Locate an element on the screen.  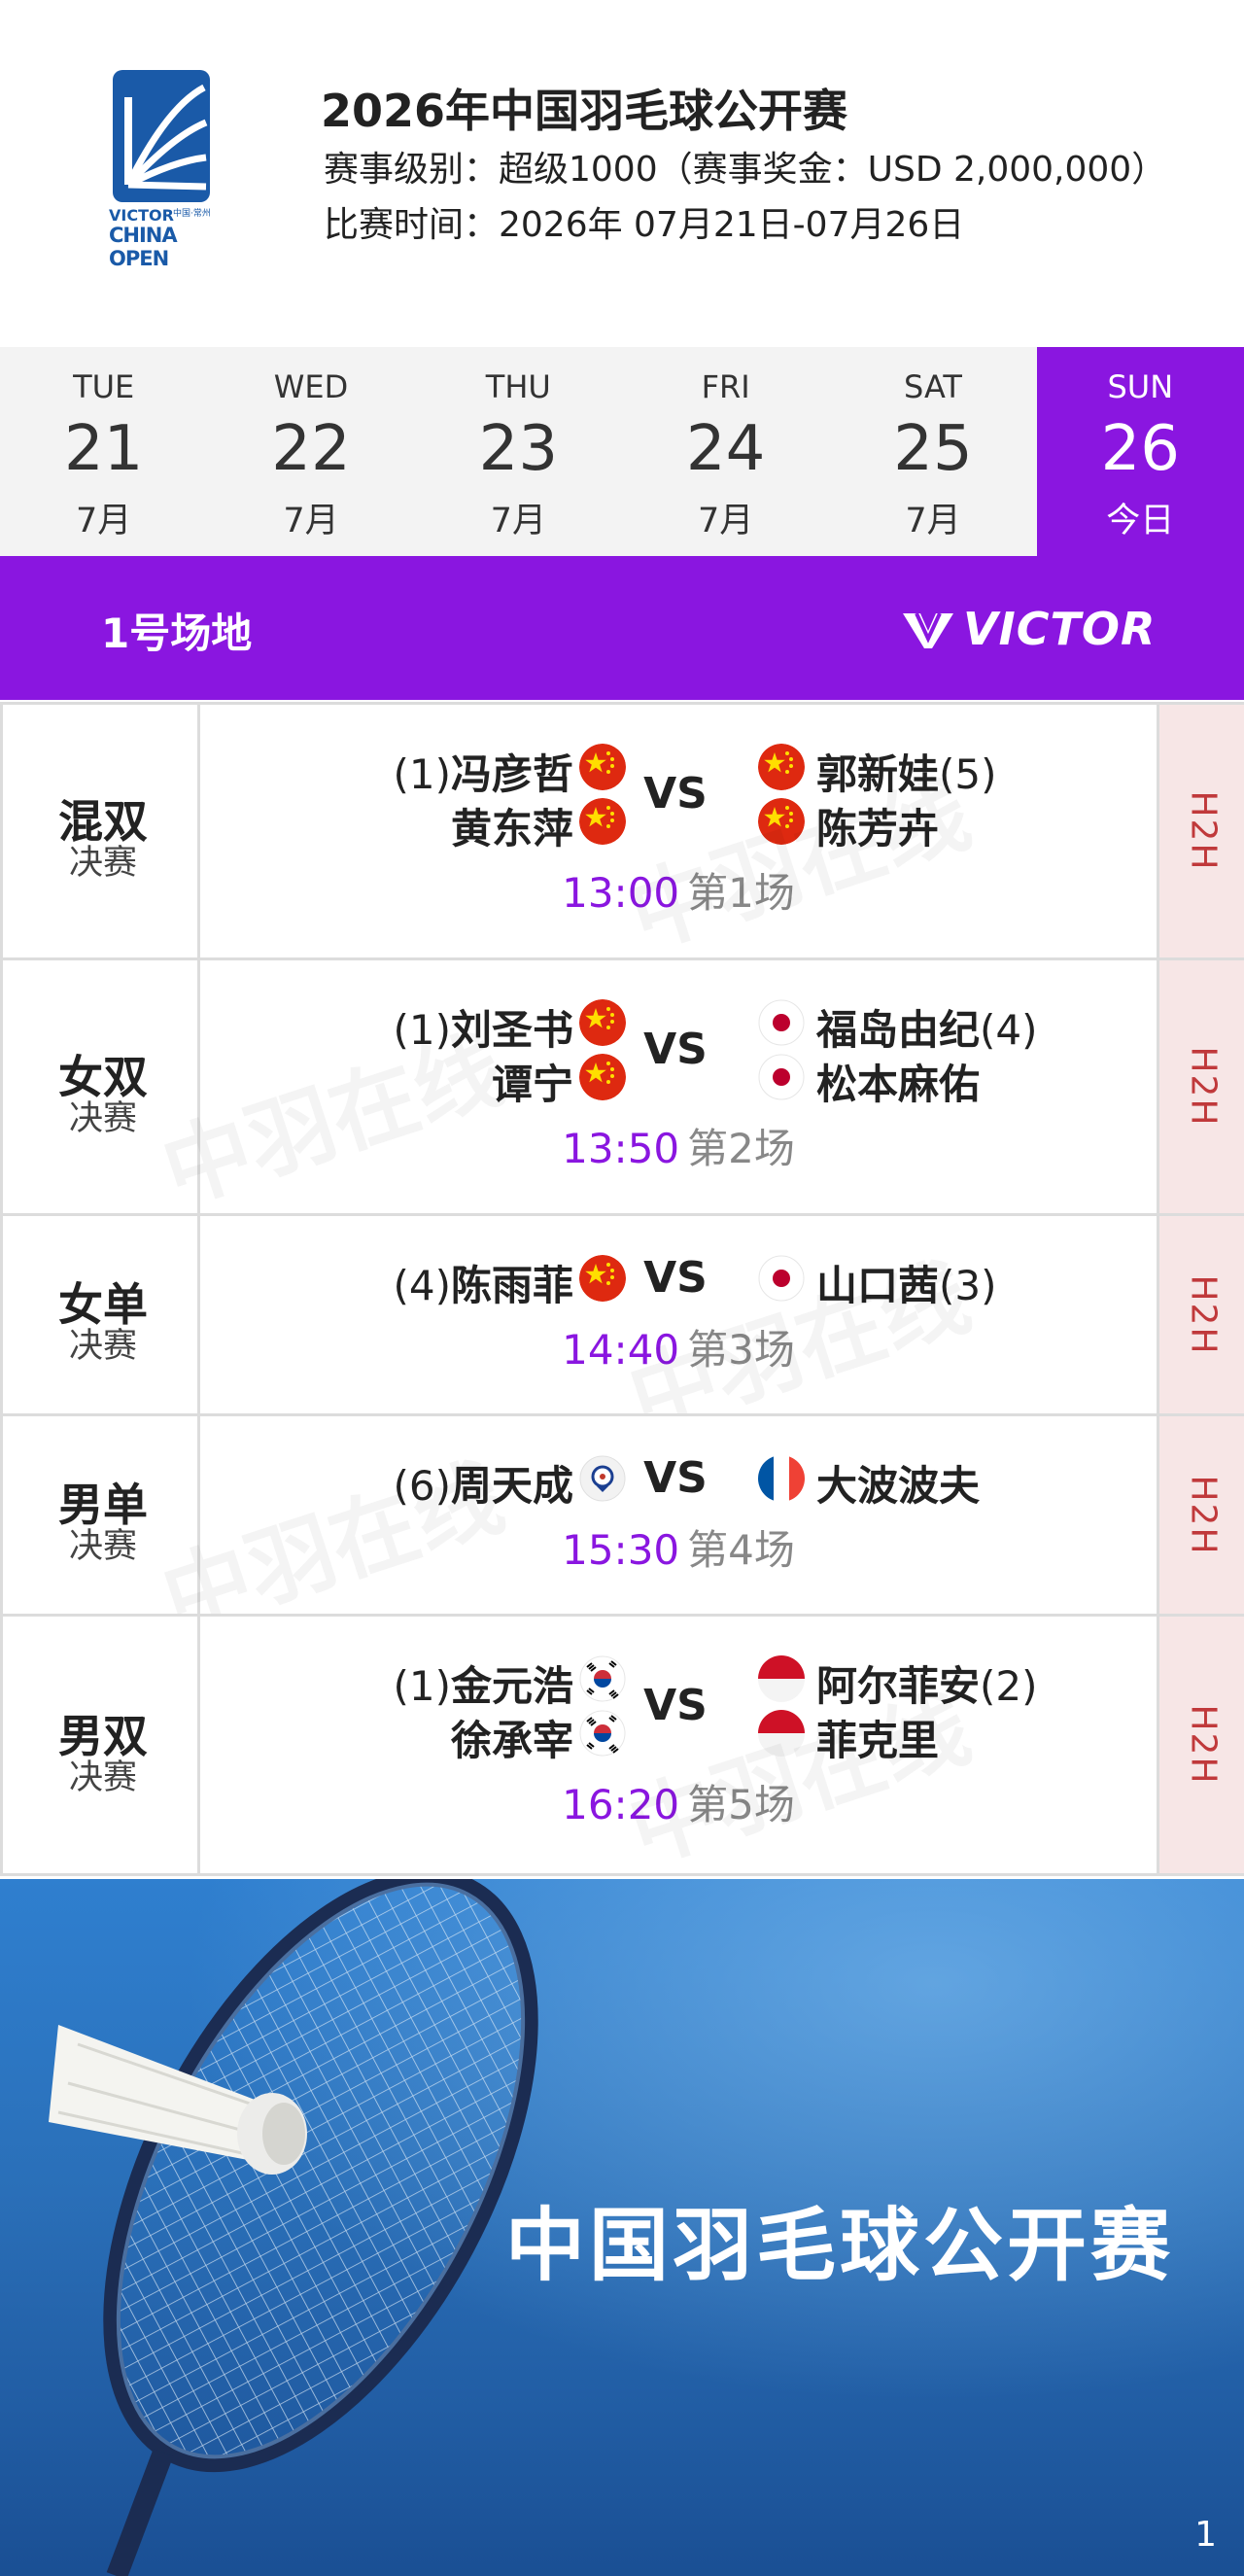
player-name-left: 徐承宰 is located at coordinates (512, 1737).